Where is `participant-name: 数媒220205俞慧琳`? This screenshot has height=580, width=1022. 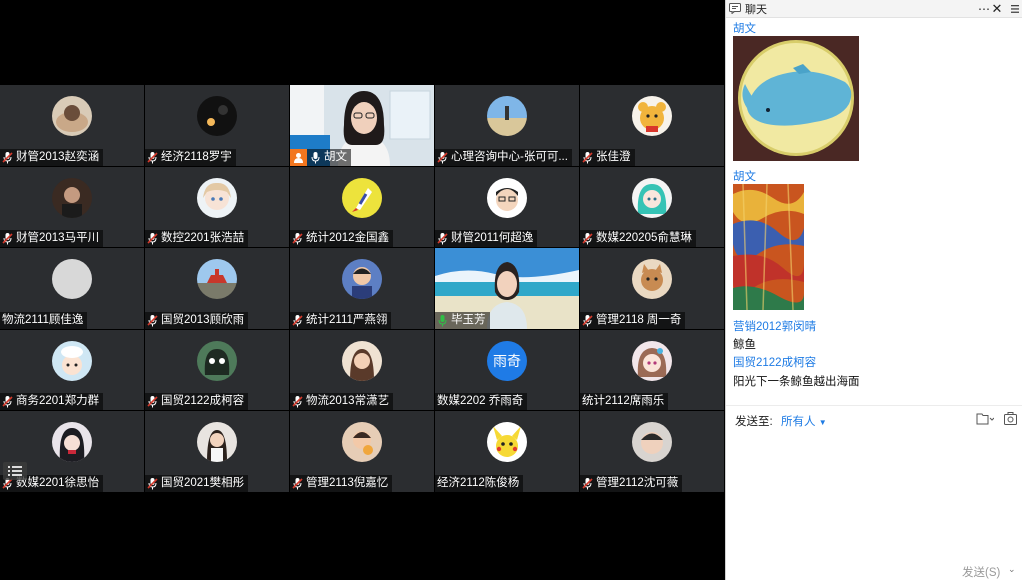 participant-name: 数媒220205俞慧琳 is located at coordinates (644, 238).